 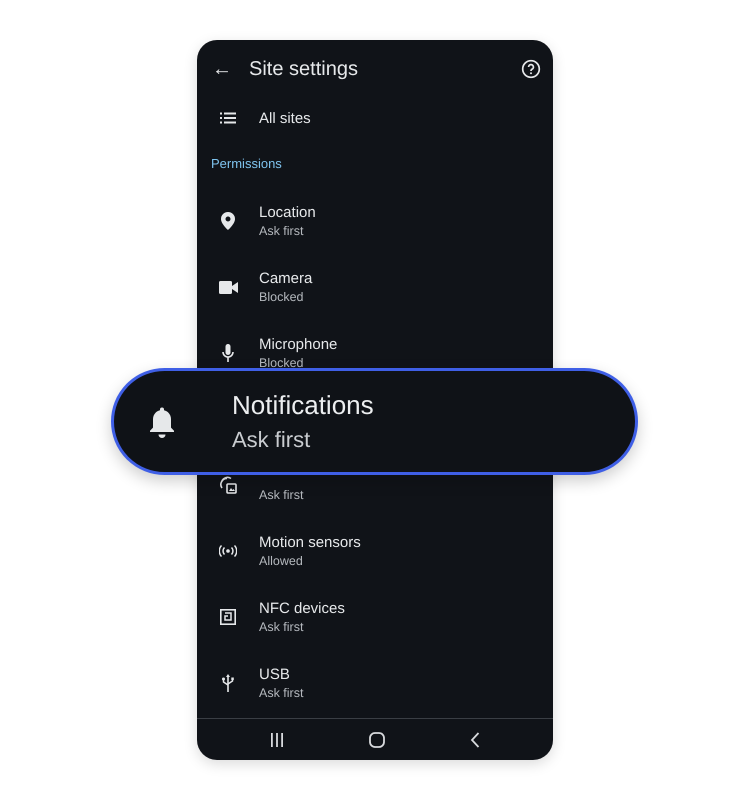 What do you see at coordinates (228, 221) in the screenshot?
I see `location-pin-icon` at bounding box center [228, 221].